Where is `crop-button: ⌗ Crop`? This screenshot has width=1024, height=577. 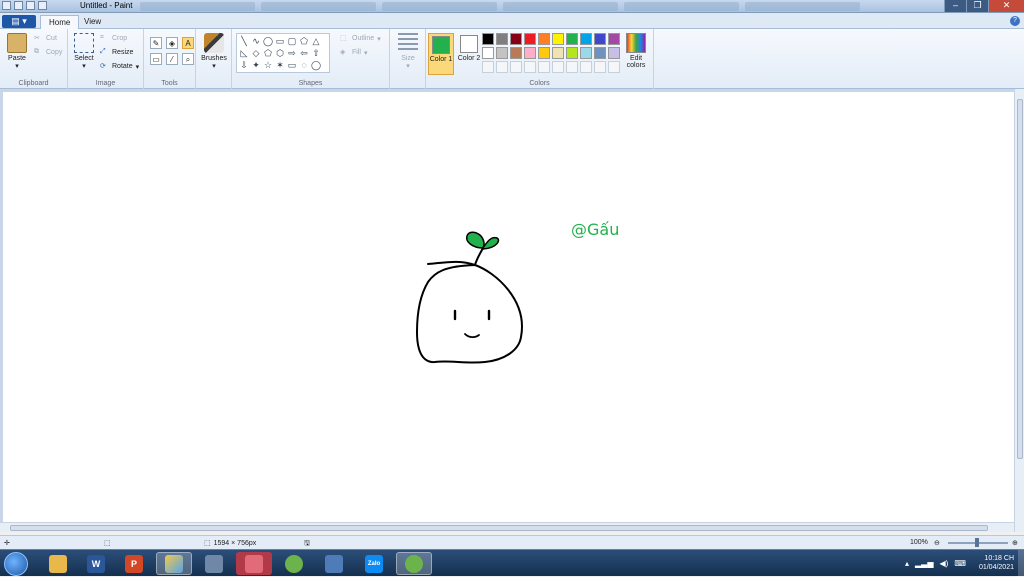
crop-button: ⌗ Crop is located at coordinates (113, 38).